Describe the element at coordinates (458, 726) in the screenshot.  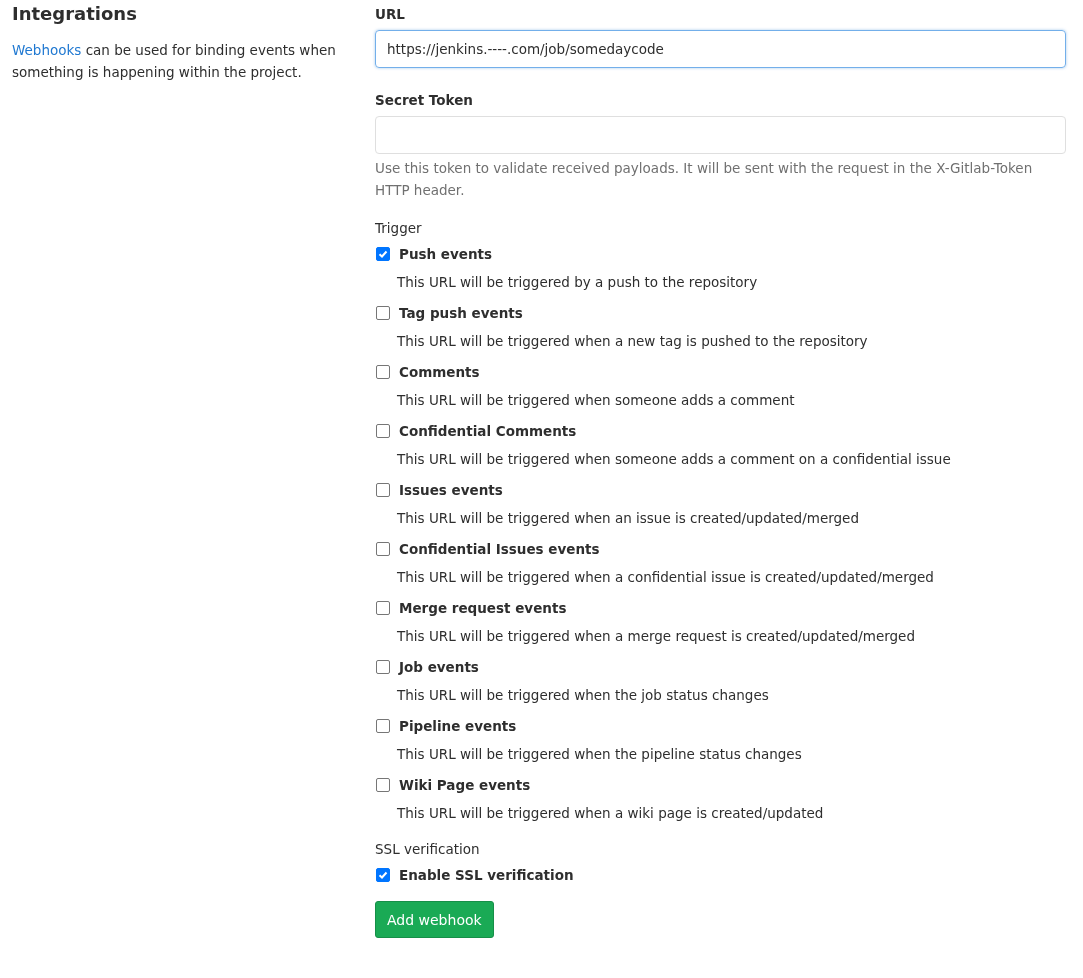
I see `checkbox-label: Pipeline events` at that location.